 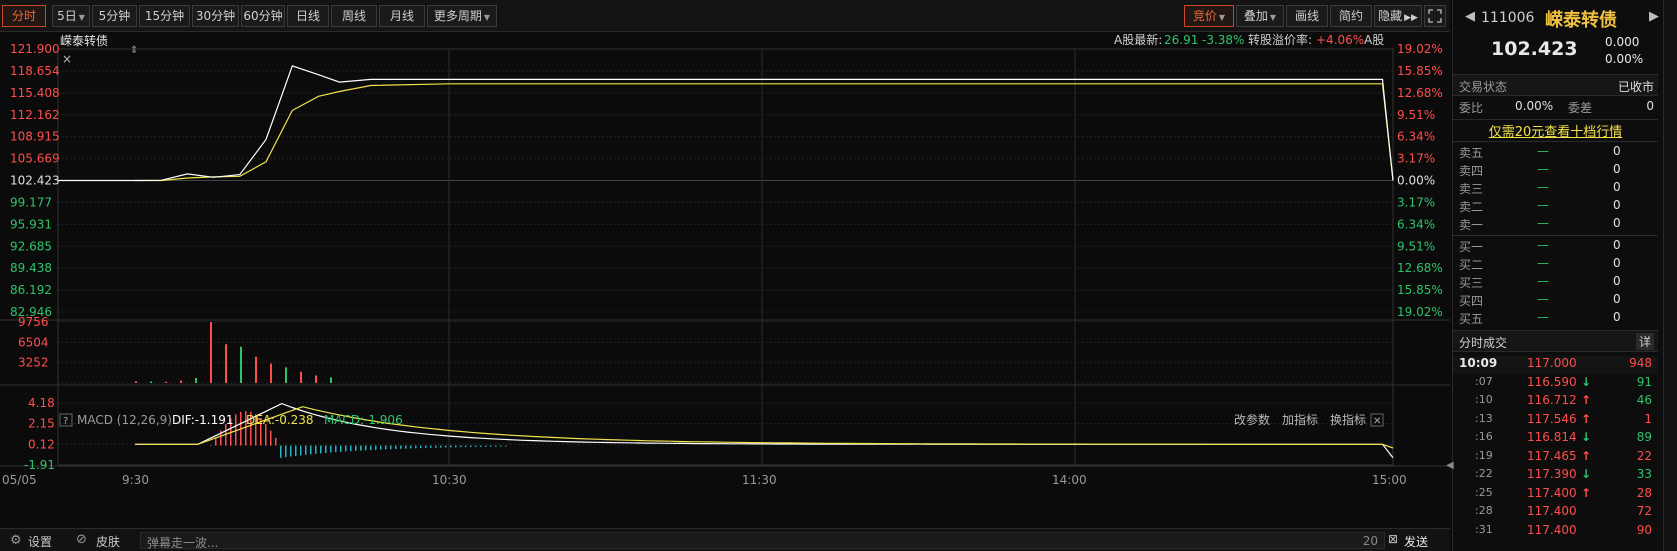 I want to click on overlay-button: 叠加 ▼, so click(x=1260, y=16).